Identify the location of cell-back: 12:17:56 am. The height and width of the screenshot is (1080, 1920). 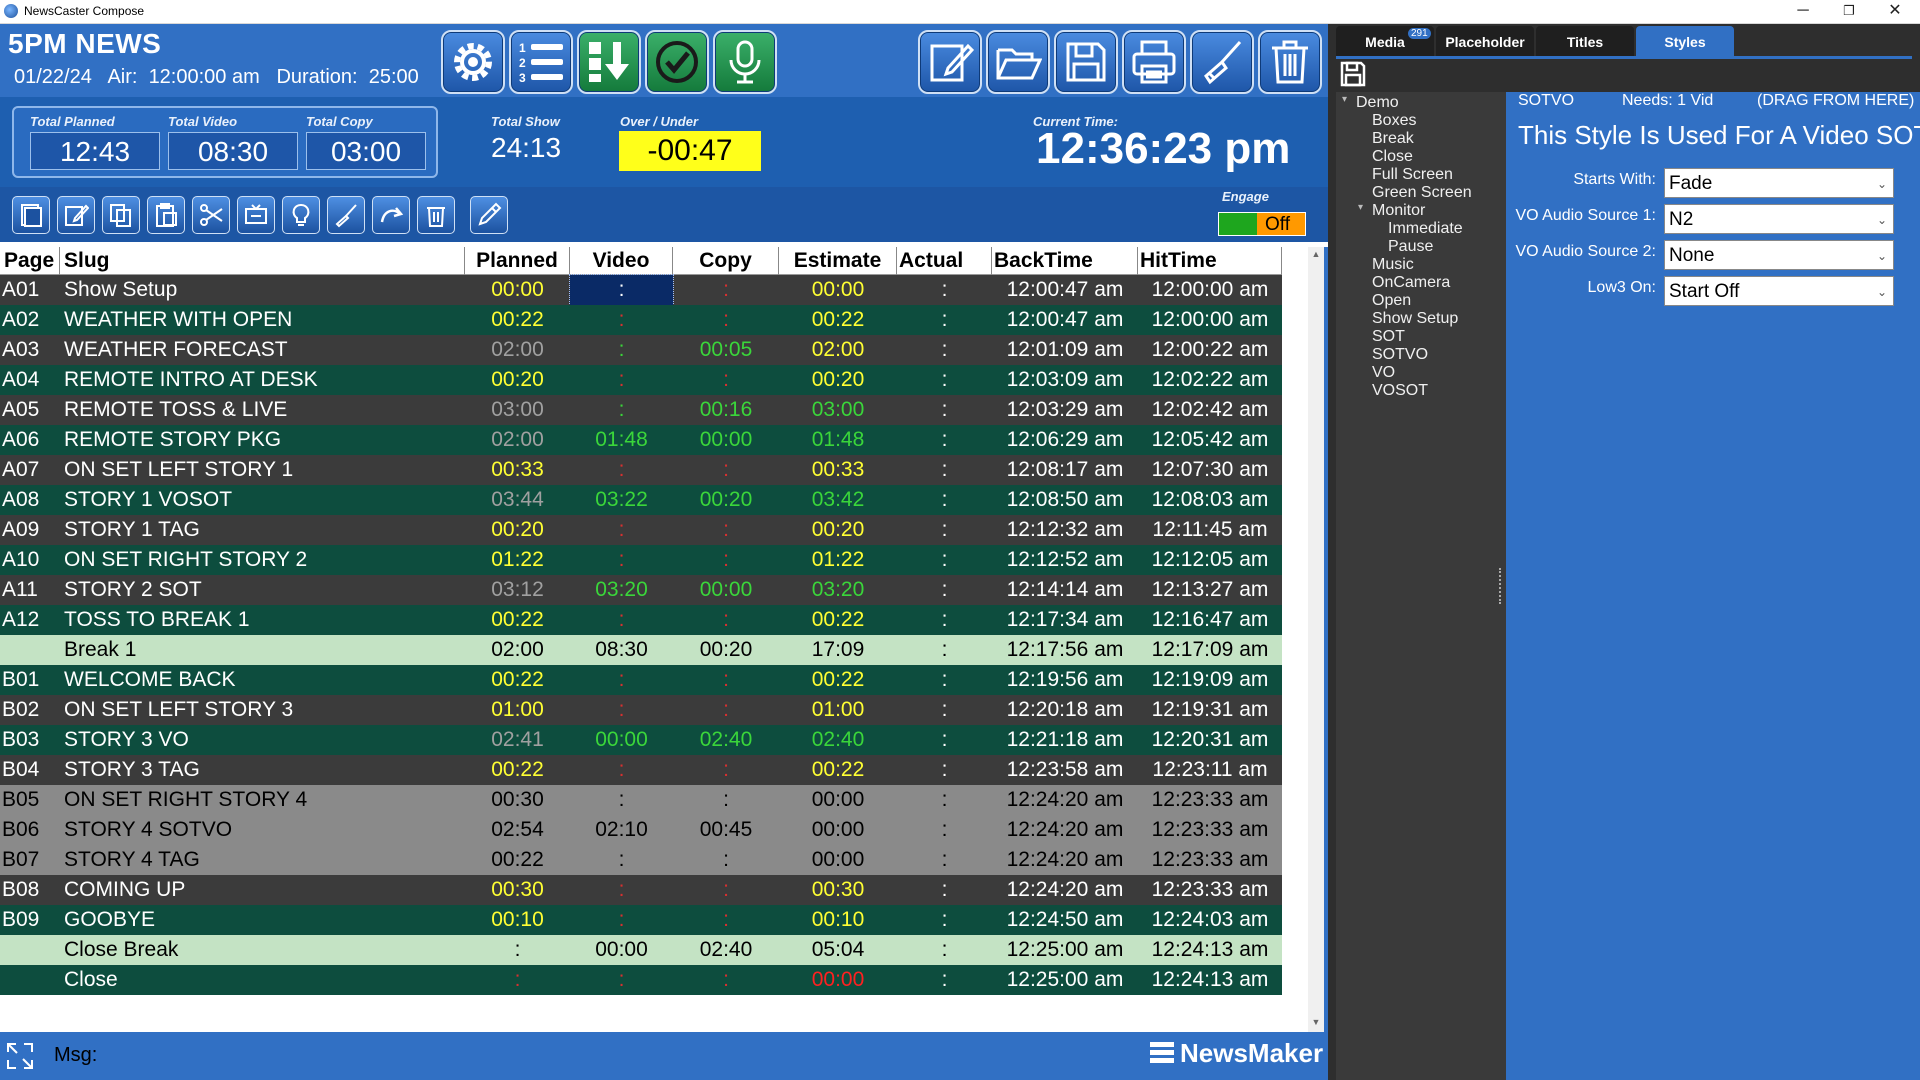
(1065, 650).